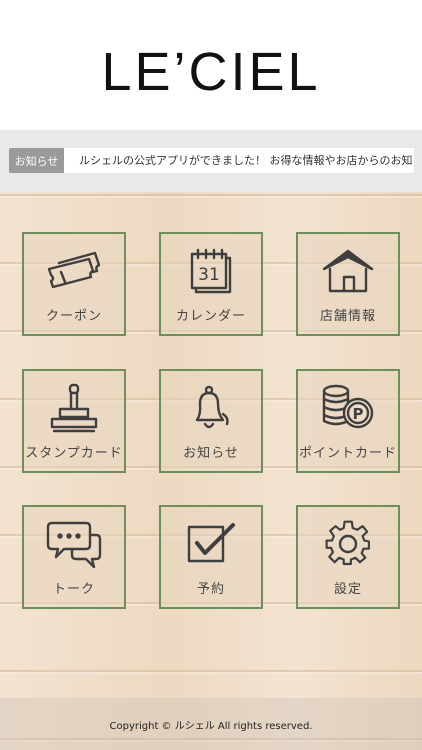 The height and width of the screenshot is (750, 422). What do you see at coordinates (36, 160) in the screenshot?
I see `news-tag: お知らせ` at bounding box center [36, 160].